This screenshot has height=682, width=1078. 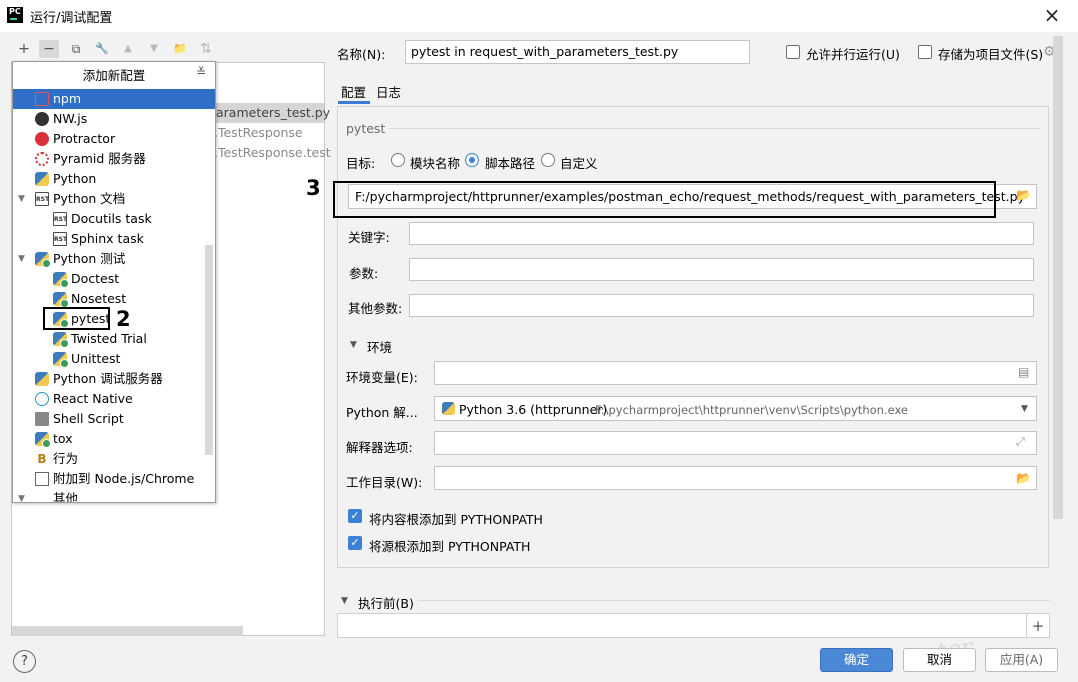 I want to click on shell-icon, so click(x=42, y=419).